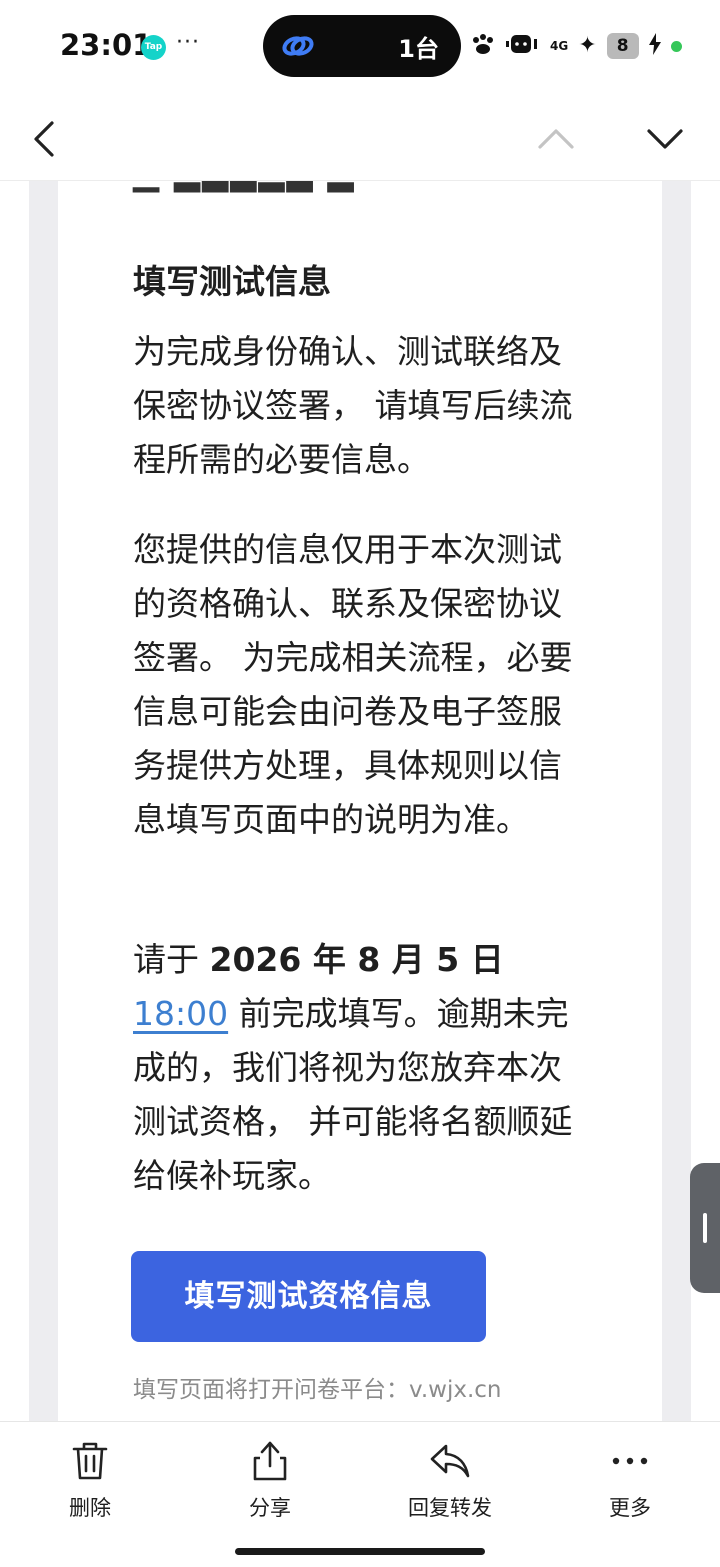 The image size is (720, 1567). Describe the element at coordinates (630, 1481) in the screenshot. I see `more-button: 更多` at that location.